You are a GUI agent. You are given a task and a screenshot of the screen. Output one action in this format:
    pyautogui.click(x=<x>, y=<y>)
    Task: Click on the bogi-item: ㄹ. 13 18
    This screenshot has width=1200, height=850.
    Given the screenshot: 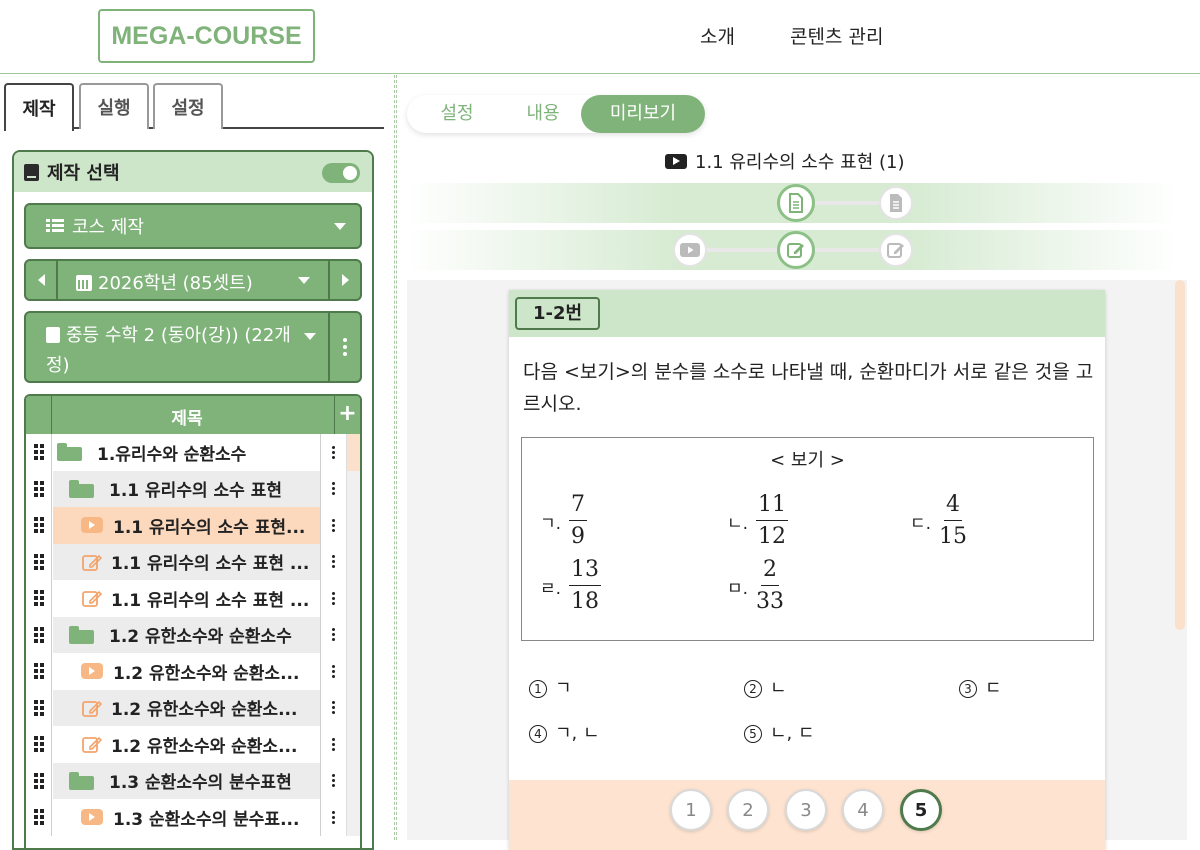 What is the action you would take?
    pyautogui.click(x=571, y=585)
    